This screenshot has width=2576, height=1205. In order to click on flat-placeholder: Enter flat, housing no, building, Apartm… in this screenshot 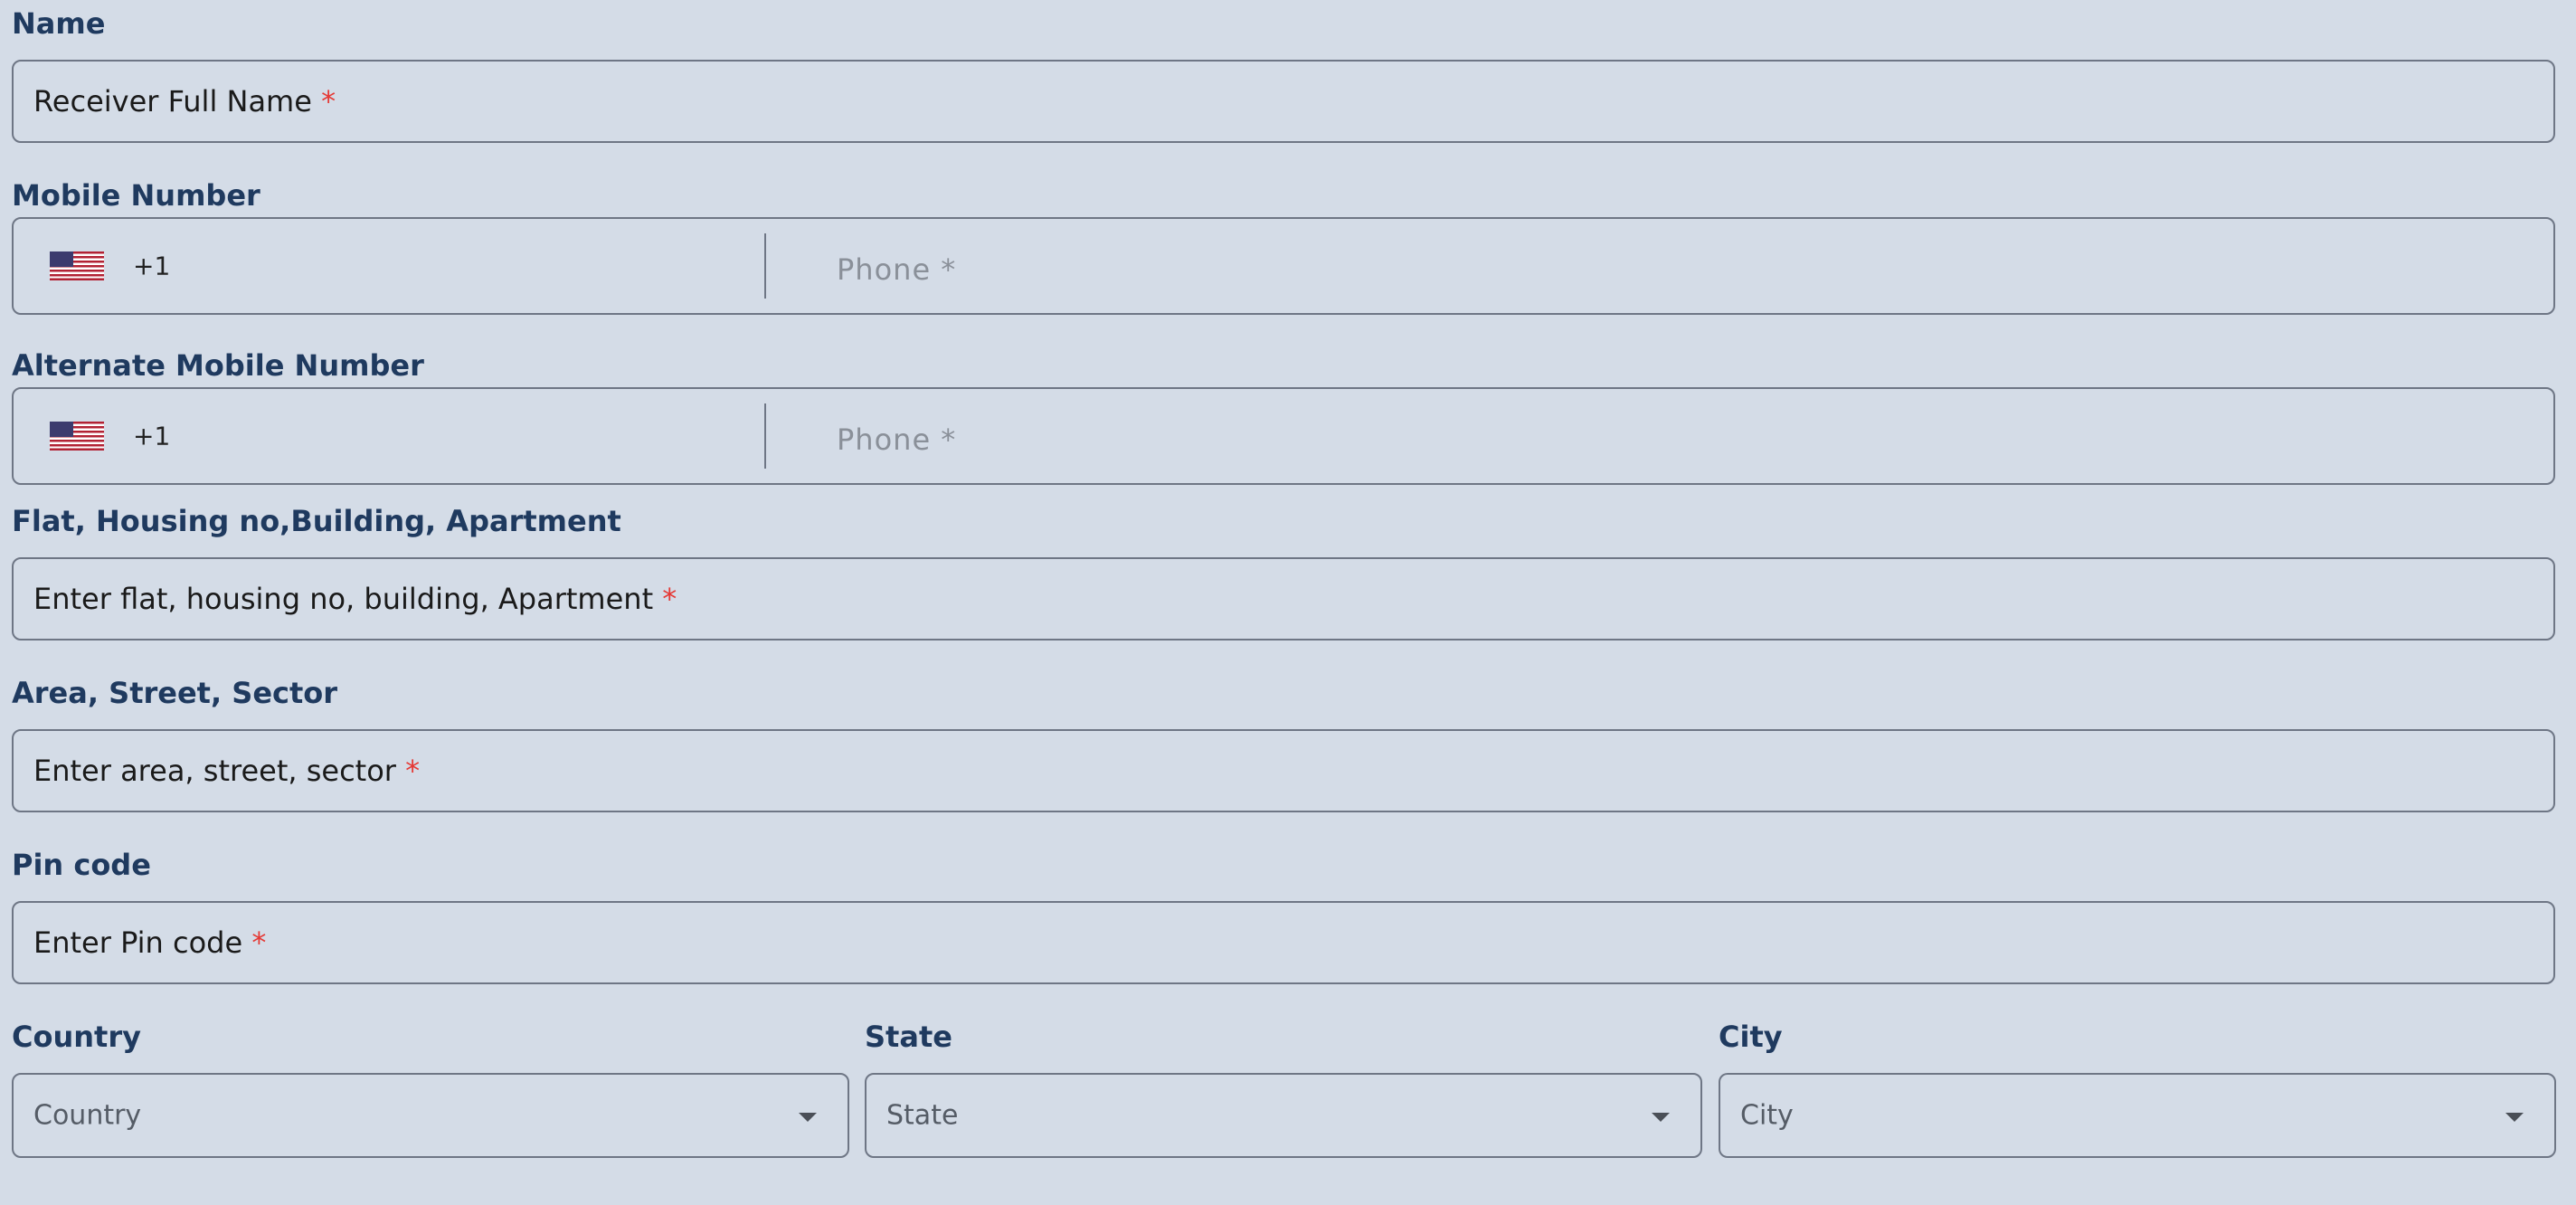, I will do `click(355, 599)`.